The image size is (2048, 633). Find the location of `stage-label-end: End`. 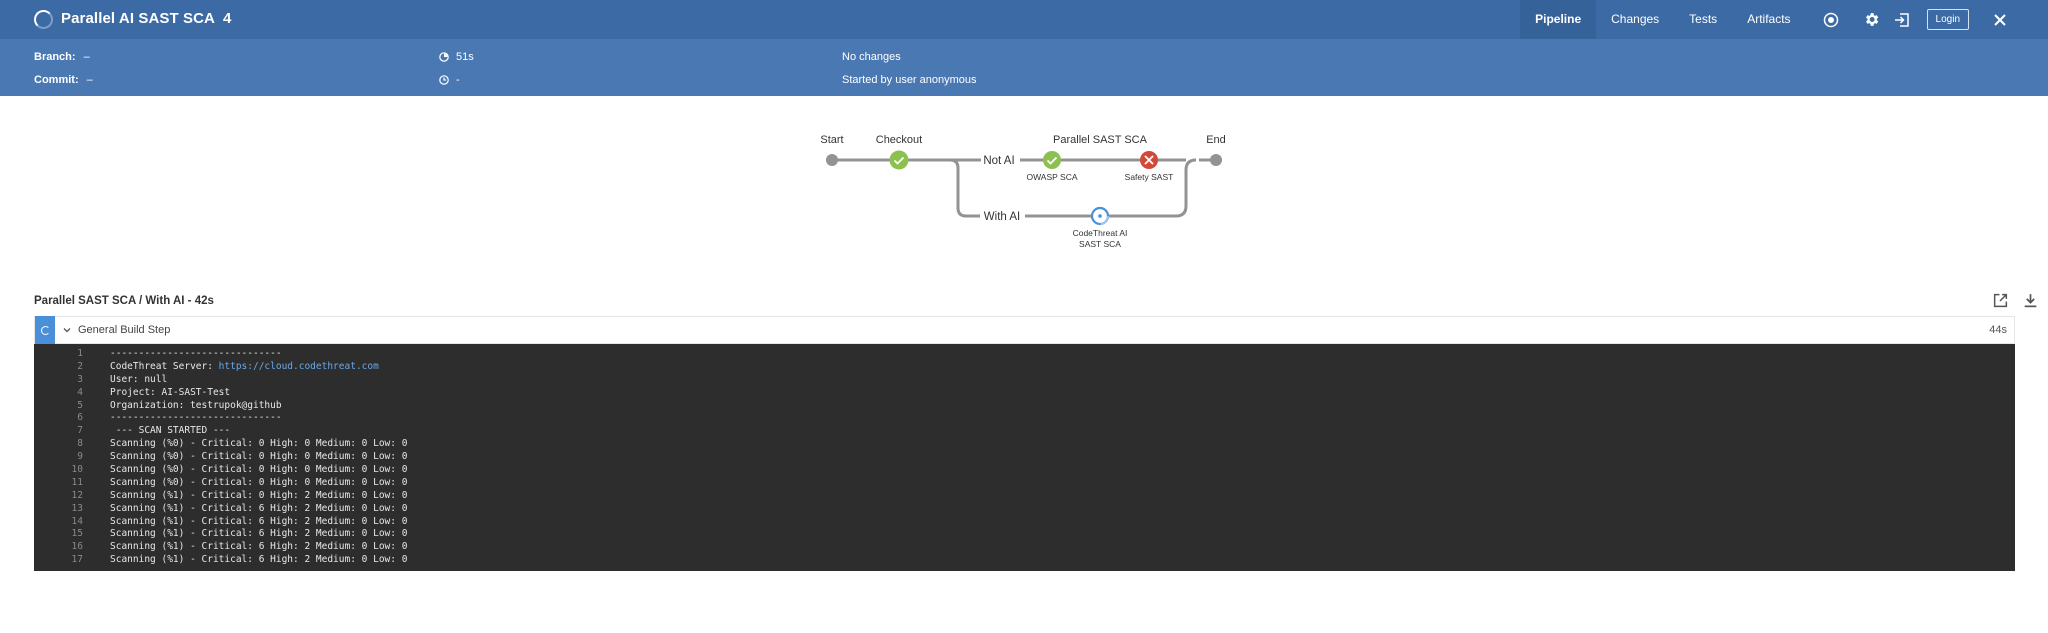

stage-label-end: End is located at coordinates (1216, 140).